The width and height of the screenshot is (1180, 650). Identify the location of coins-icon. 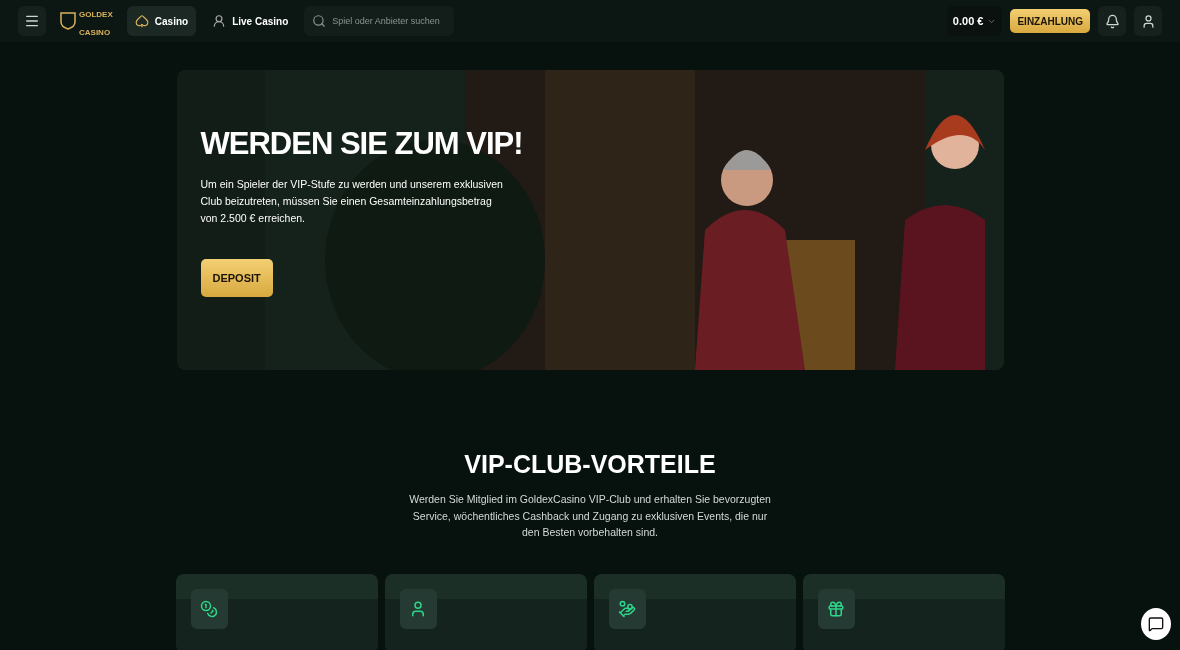
(209, 608).